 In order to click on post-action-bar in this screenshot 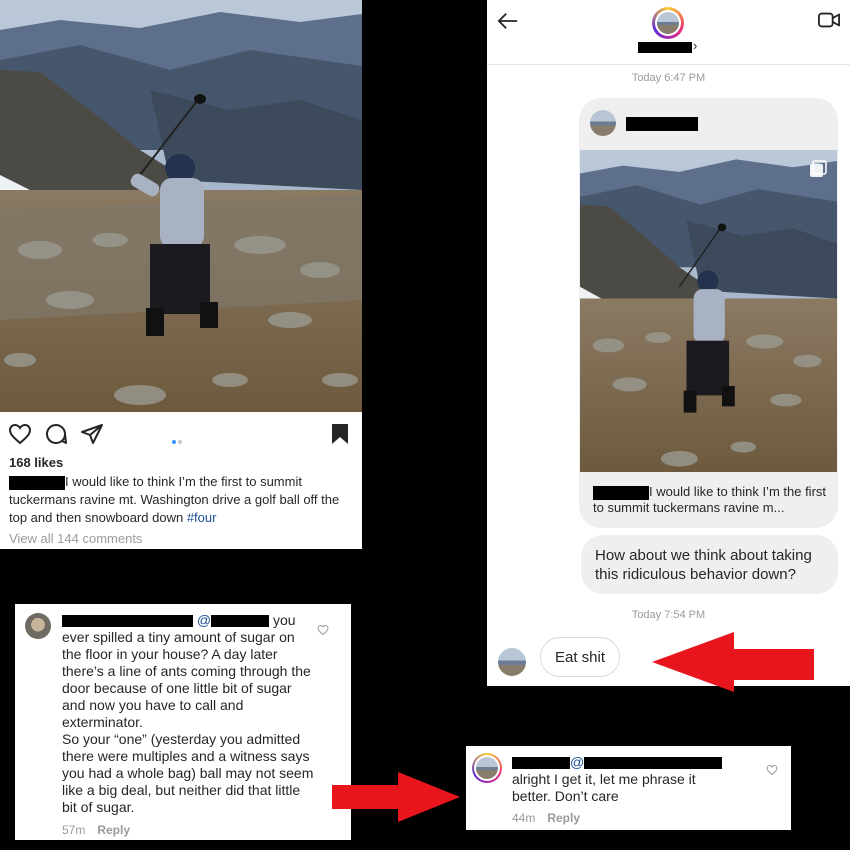, I will do `click(181, 434)`.